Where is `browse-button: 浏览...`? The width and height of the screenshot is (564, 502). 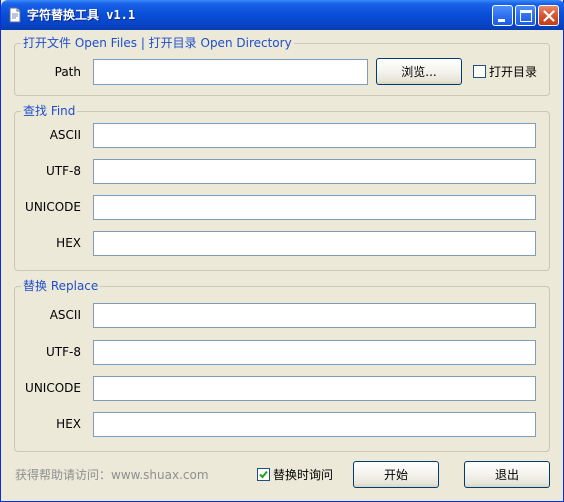
browse-button: 浏览... is located at coordinates (419, 71).